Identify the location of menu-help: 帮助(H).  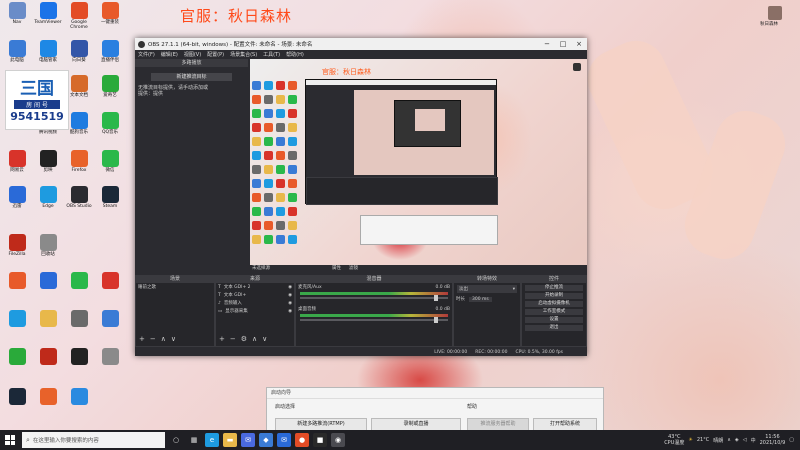
(295, 54).